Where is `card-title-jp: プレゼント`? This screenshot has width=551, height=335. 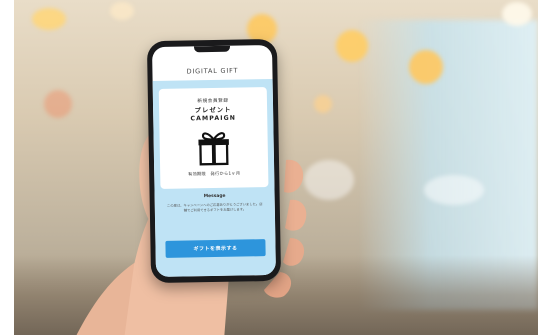
card-title-jp: プレゼント is located at coordinates (213, 110).